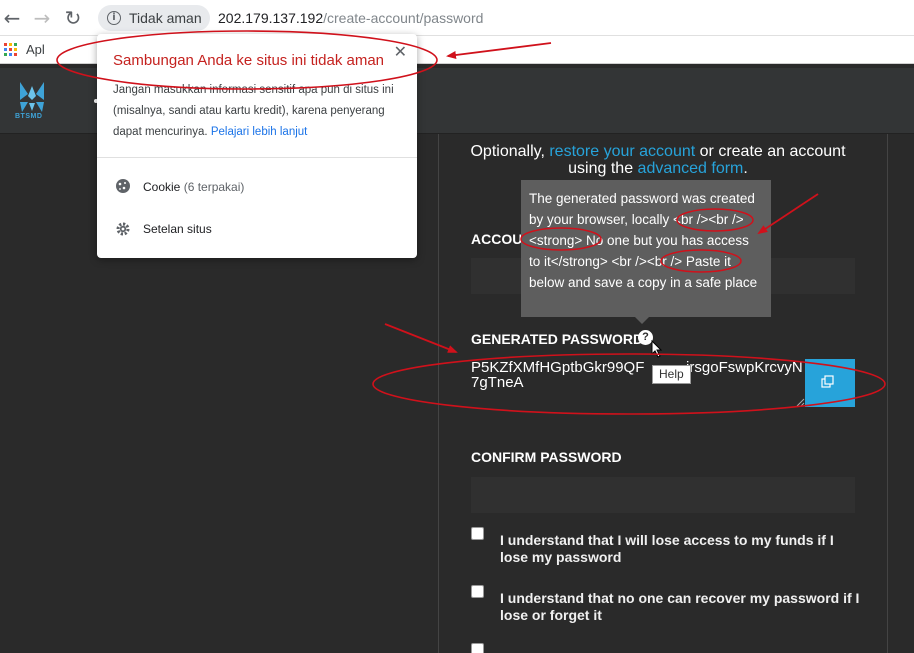  What do you see at coordinates (42, 18) in the screenshot?
I see `forward-icon: →` at bounding box center [42, 18].